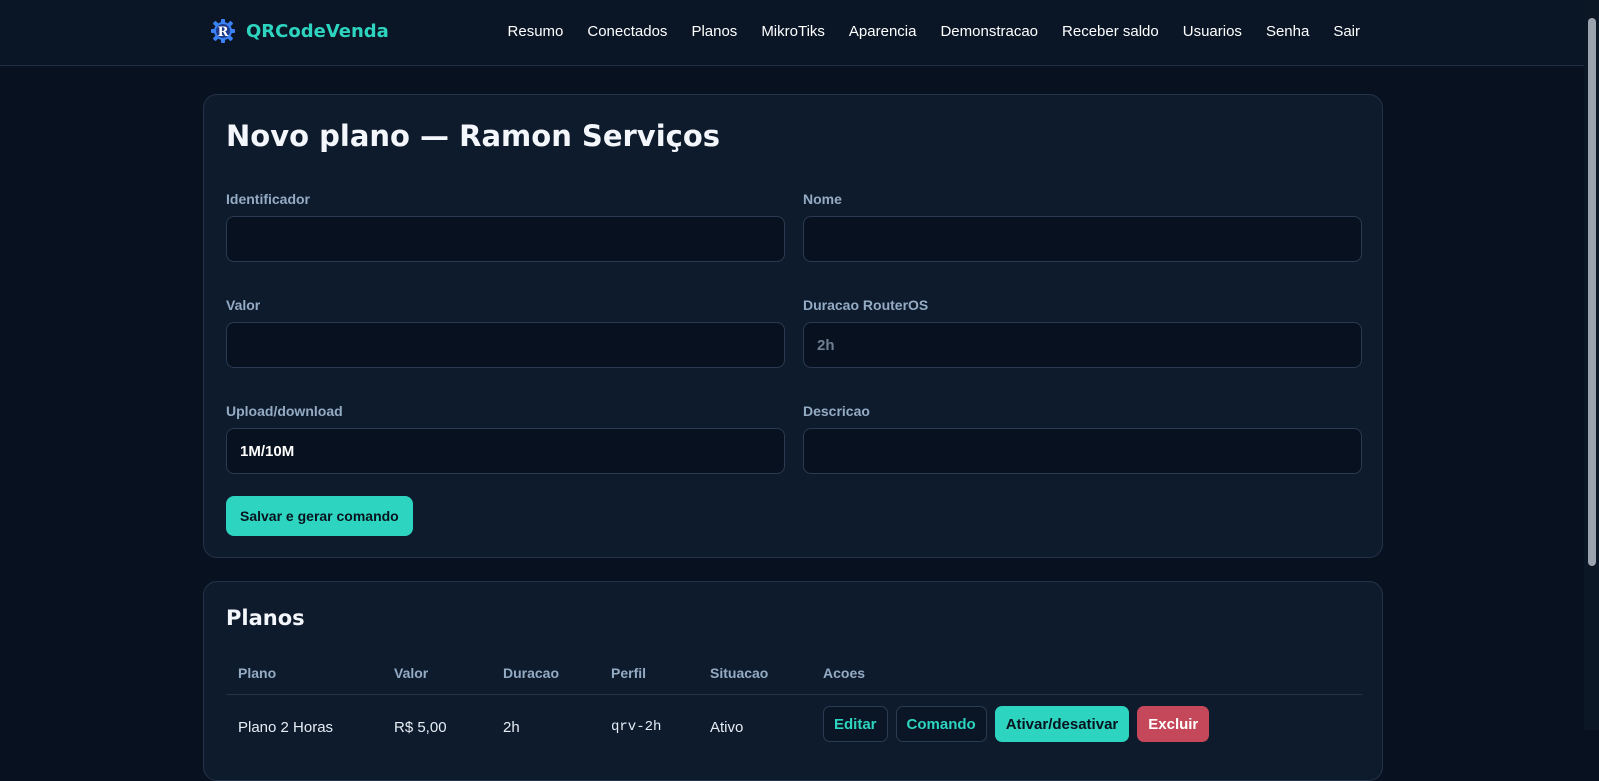  What do you see at coordinates (727, 727) in the screenshot?
I see `plan-status-cell: Ativo` at bounding box center [727, 727].